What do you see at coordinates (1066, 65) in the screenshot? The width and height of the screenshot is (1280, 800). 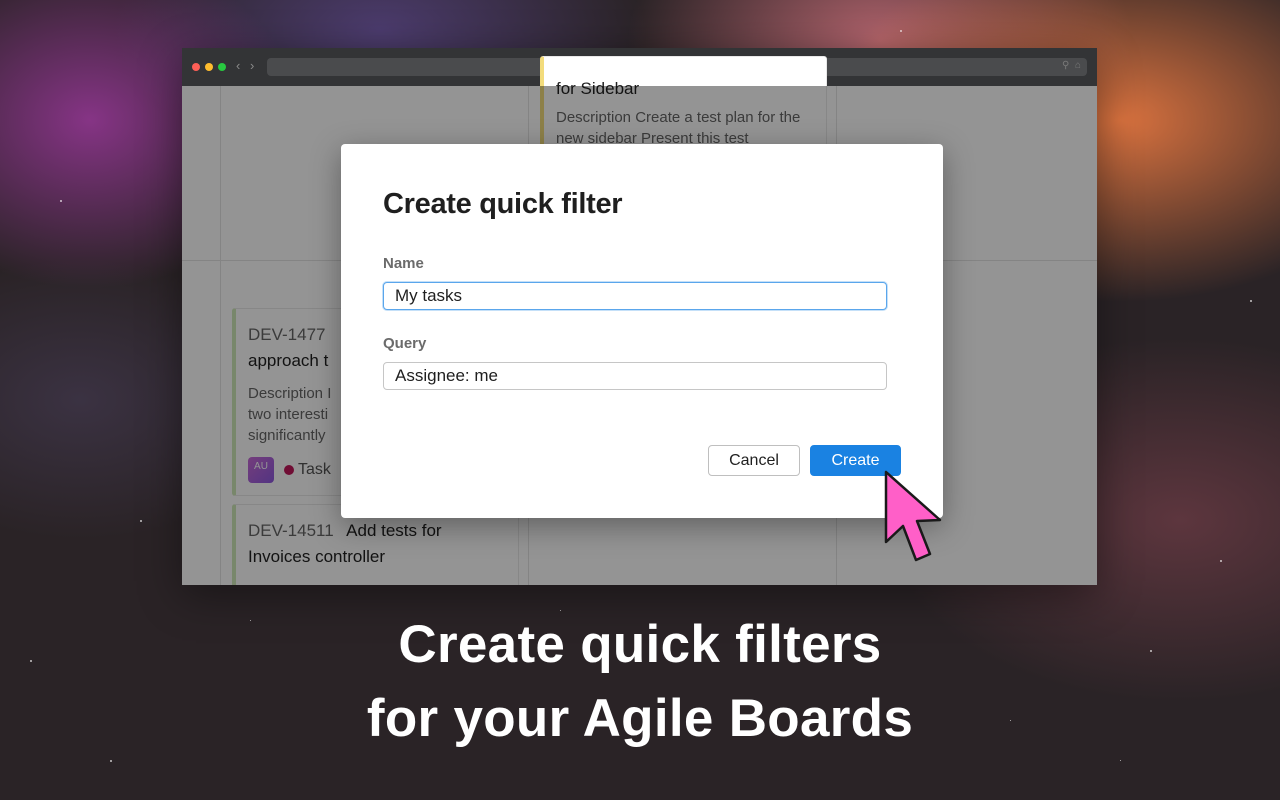 I see `search-icon: ⚲` at bounding box center [1066, 65].